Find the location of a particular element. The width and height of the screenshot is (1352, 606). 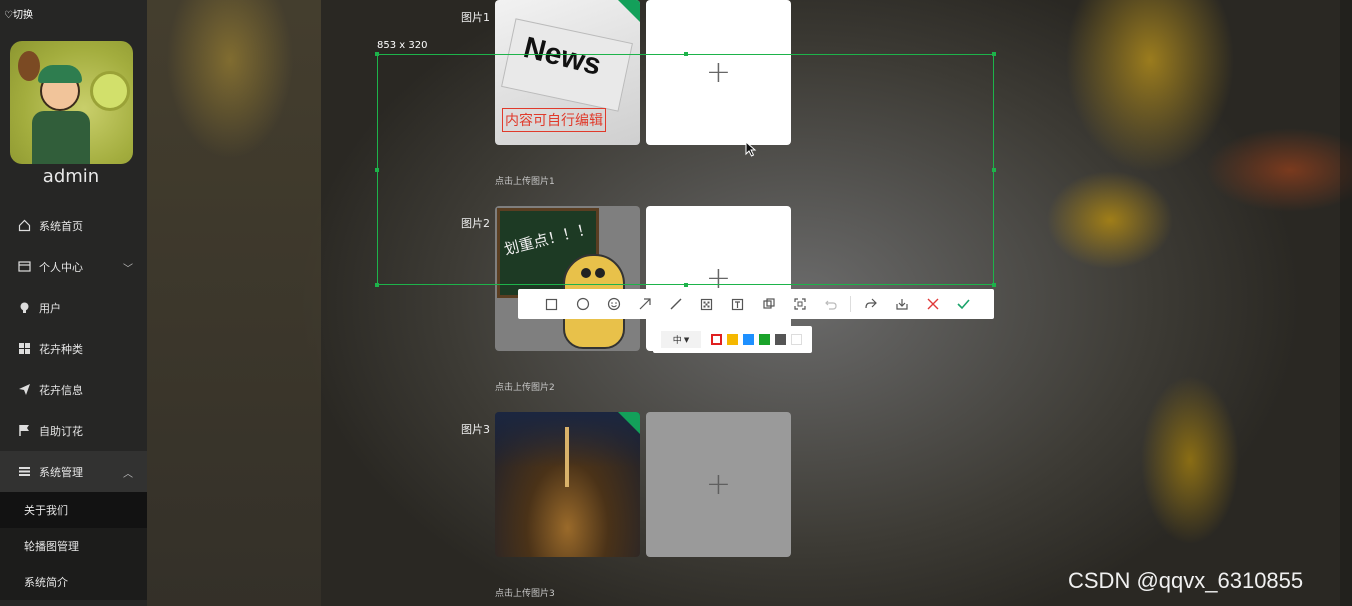

nav-item-flower-types: 花卉种类 is located at coordinates (73, 348).